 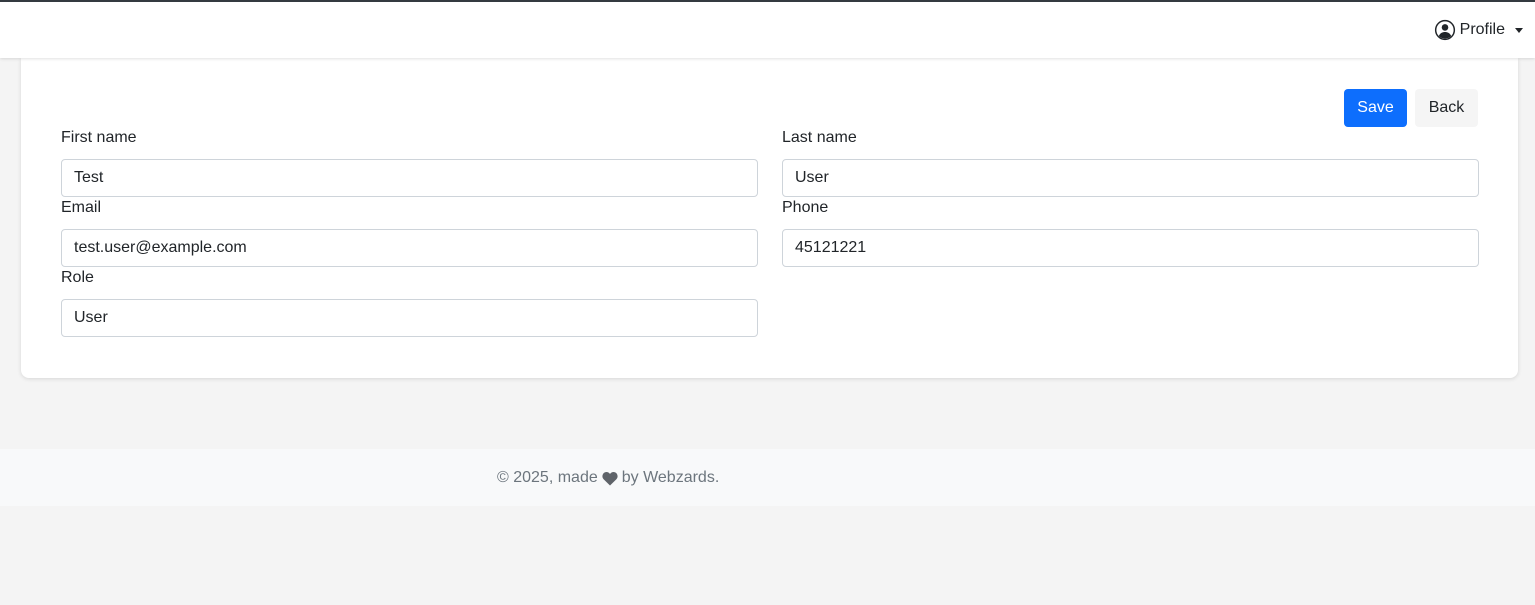 I want to click on back-button: Back, so click(x=1446, y=108).